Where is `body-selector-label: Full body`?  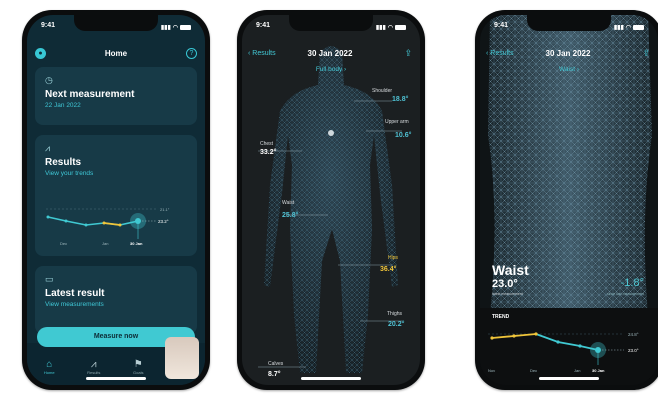
body-selector-label: Full body is located at coordinates (329, 69).